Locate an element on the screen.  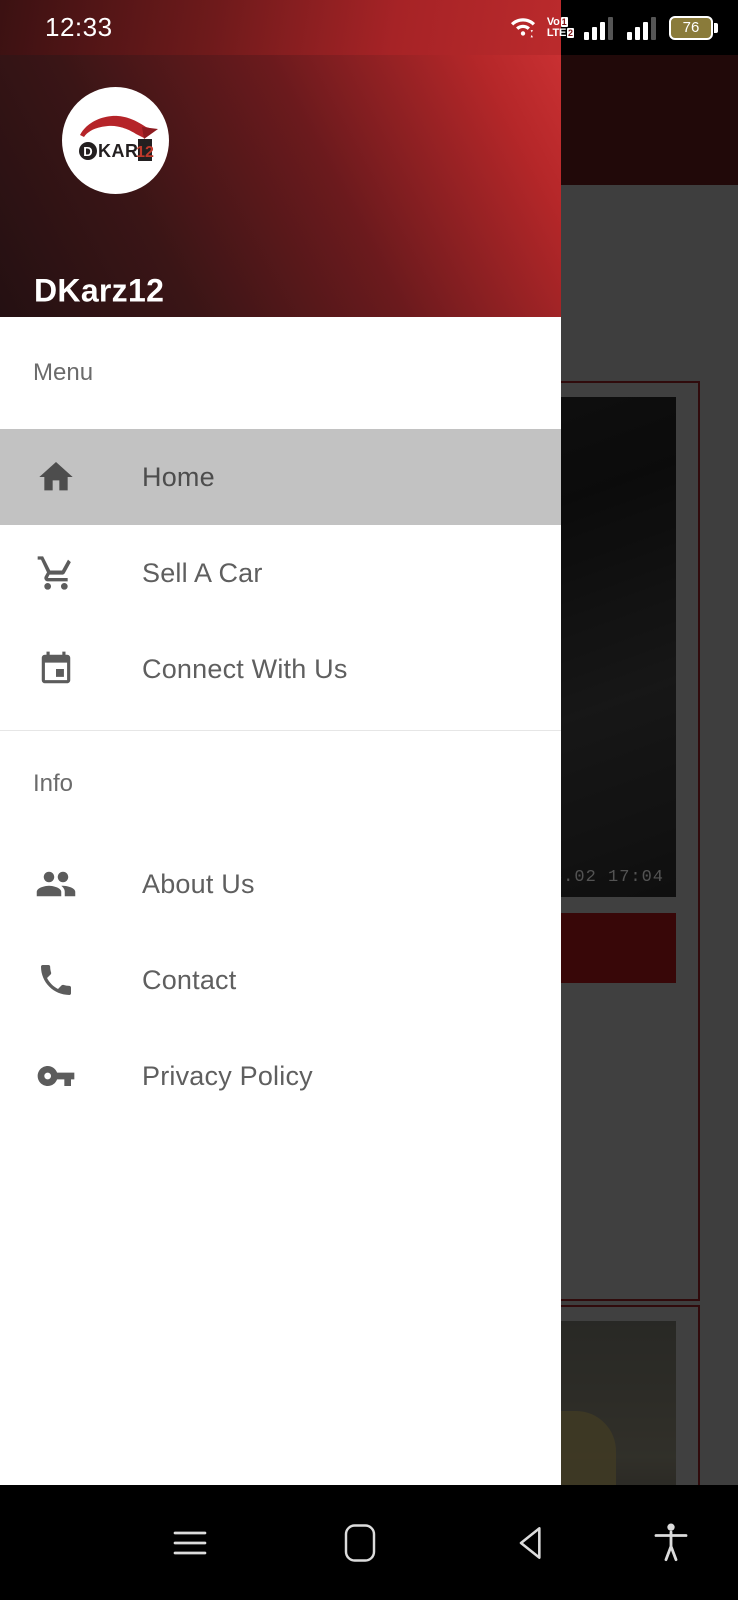
phone-icon is located at coordinates (56, 980).